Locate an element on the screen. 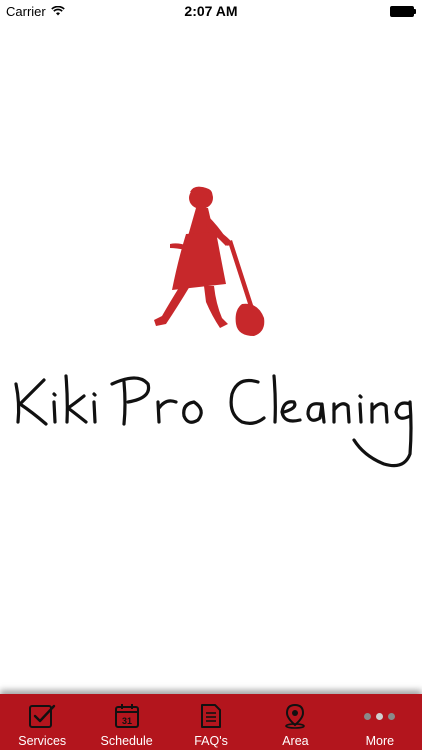 This screenshot has width=422, height=750. tab-more-label: More is located at coordinates (380, 741).